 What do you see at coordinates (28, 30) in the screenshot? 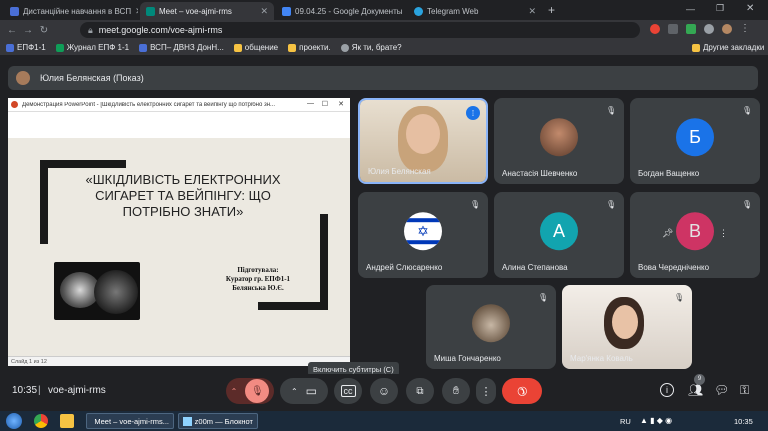
I see `forward-icon: →` at bounding box center [28, 30].